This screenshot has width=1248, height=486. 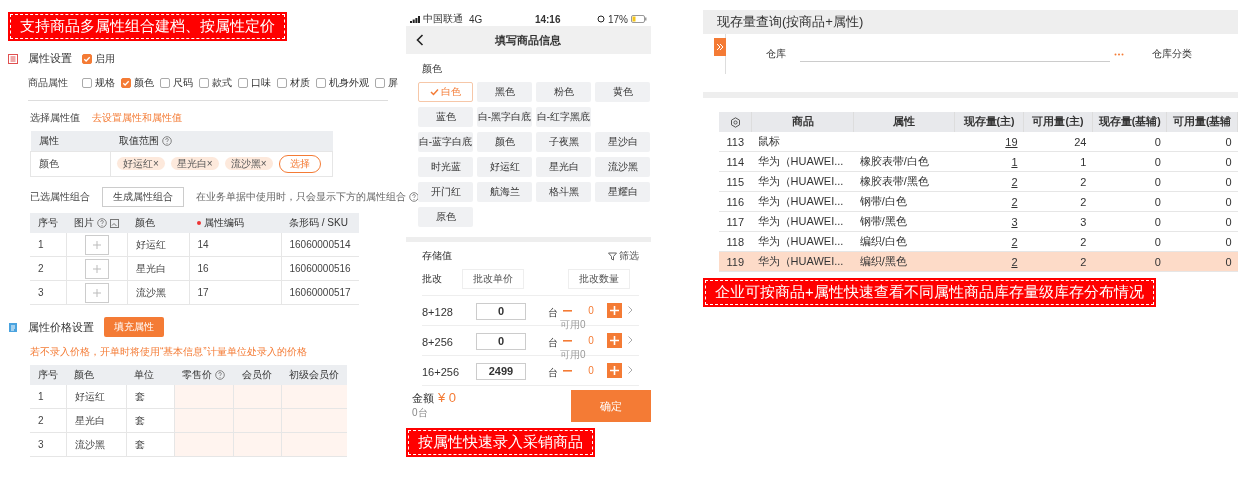 What do you see at coordinates (1058, 122) in the screenshot?
I see `column-header: 可用量(主)` at bounding box center [1058, 122].